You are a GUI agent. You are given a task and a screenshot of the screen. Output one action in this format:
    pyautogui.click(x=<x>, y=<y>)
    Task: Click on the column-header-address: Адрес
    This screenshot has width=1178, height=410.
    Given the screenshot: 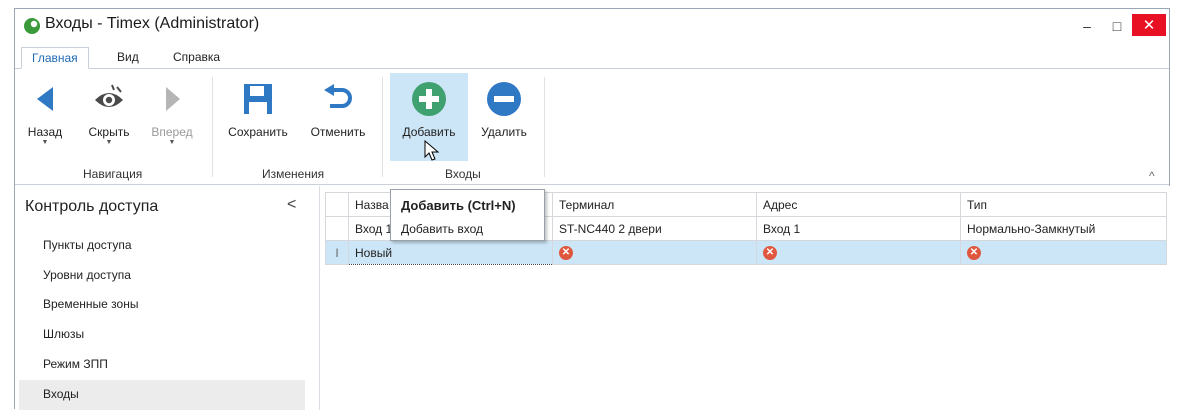 What is the action you would take?
    pyautogui.click(x=858, y=204)
    